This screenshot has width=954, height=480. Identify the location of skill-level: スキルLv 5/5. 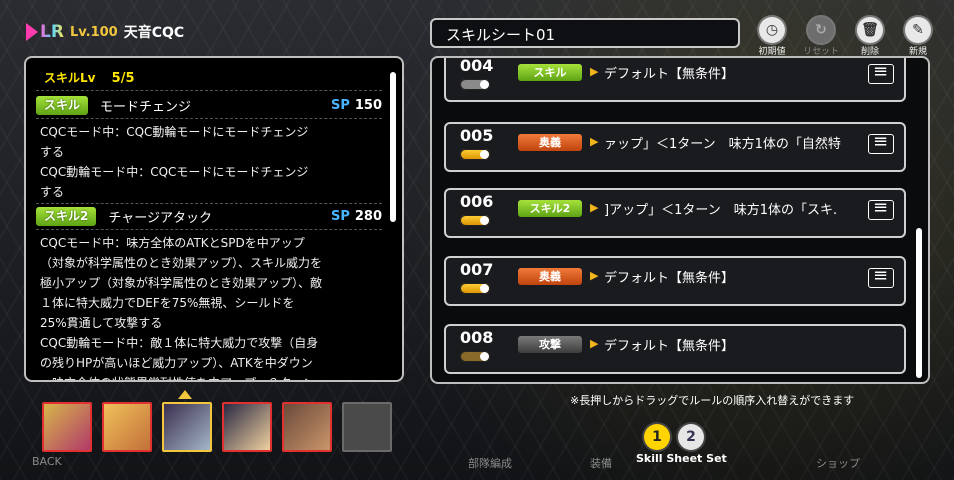
(89, 78).